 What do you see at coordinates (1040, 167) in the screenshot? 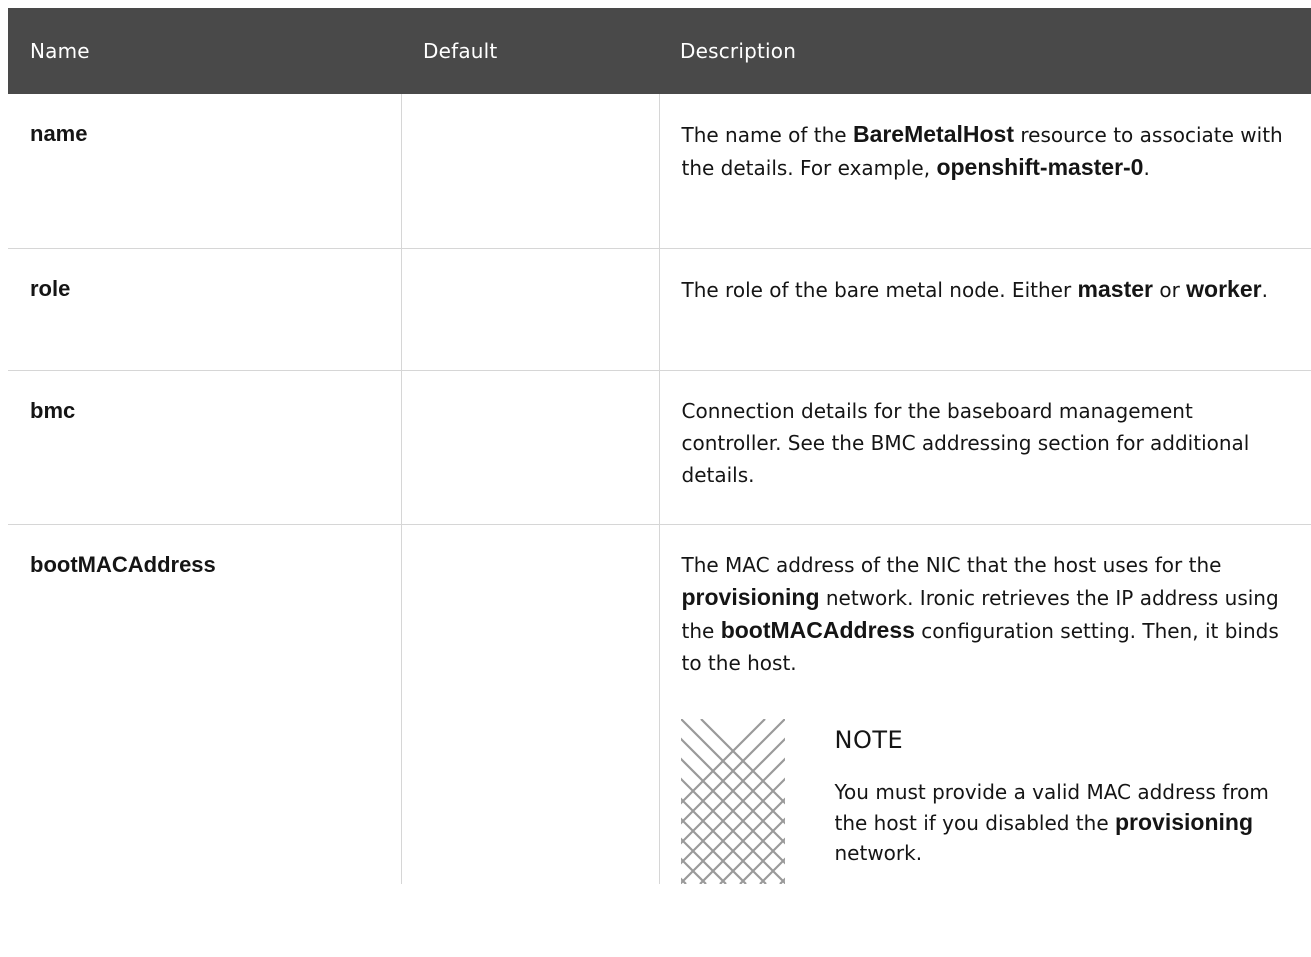
I see `bold-term: openshift-master-0` at bounding box center [1040, 167].